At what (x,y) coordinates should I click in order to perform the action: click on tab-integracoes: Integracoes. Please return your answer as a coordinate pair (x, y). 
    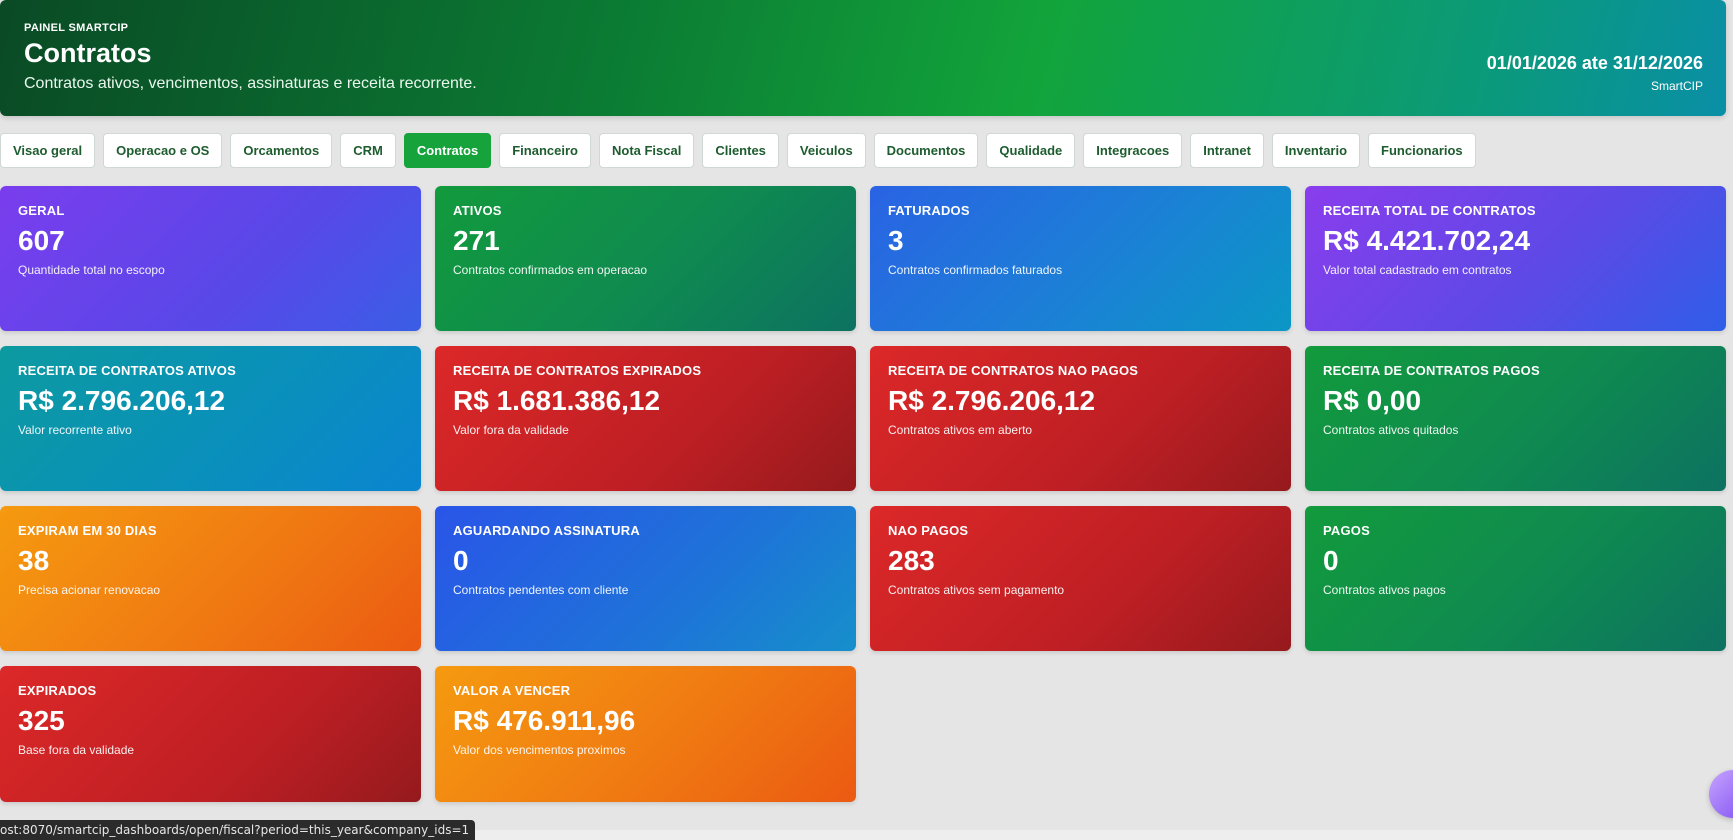
    Looking at the image, I should click on (1133, 150).